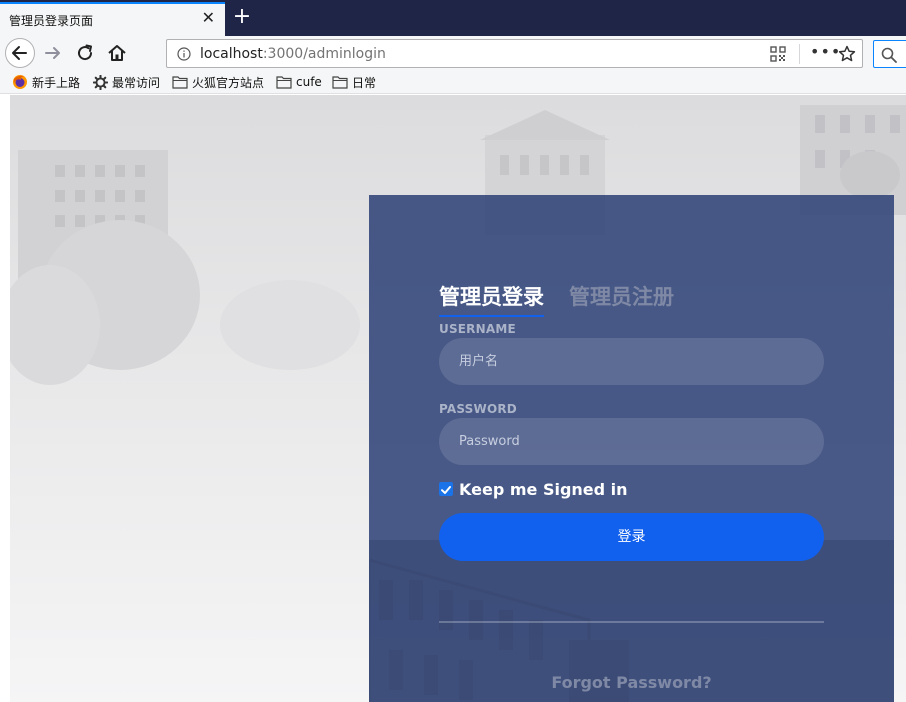  Describe the element at coordinates (631, 441) in the screenshot. I see `password-input` at that location.